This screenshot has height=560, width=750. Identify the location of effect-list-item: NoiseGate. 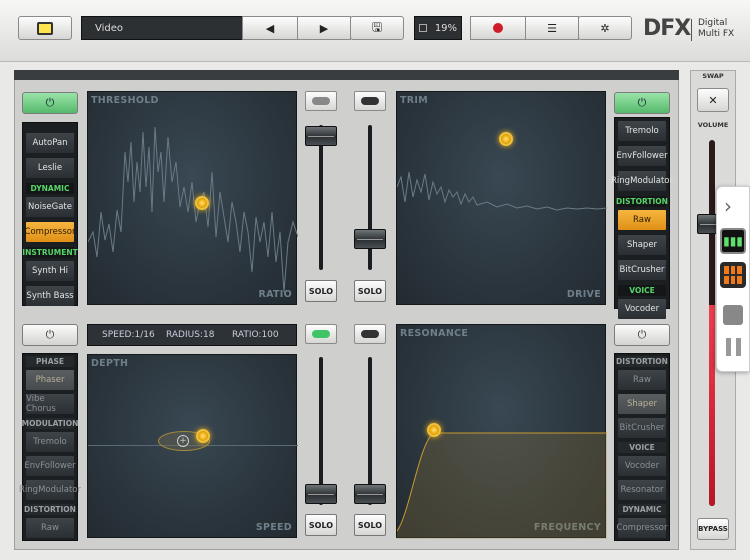
(50, 207).